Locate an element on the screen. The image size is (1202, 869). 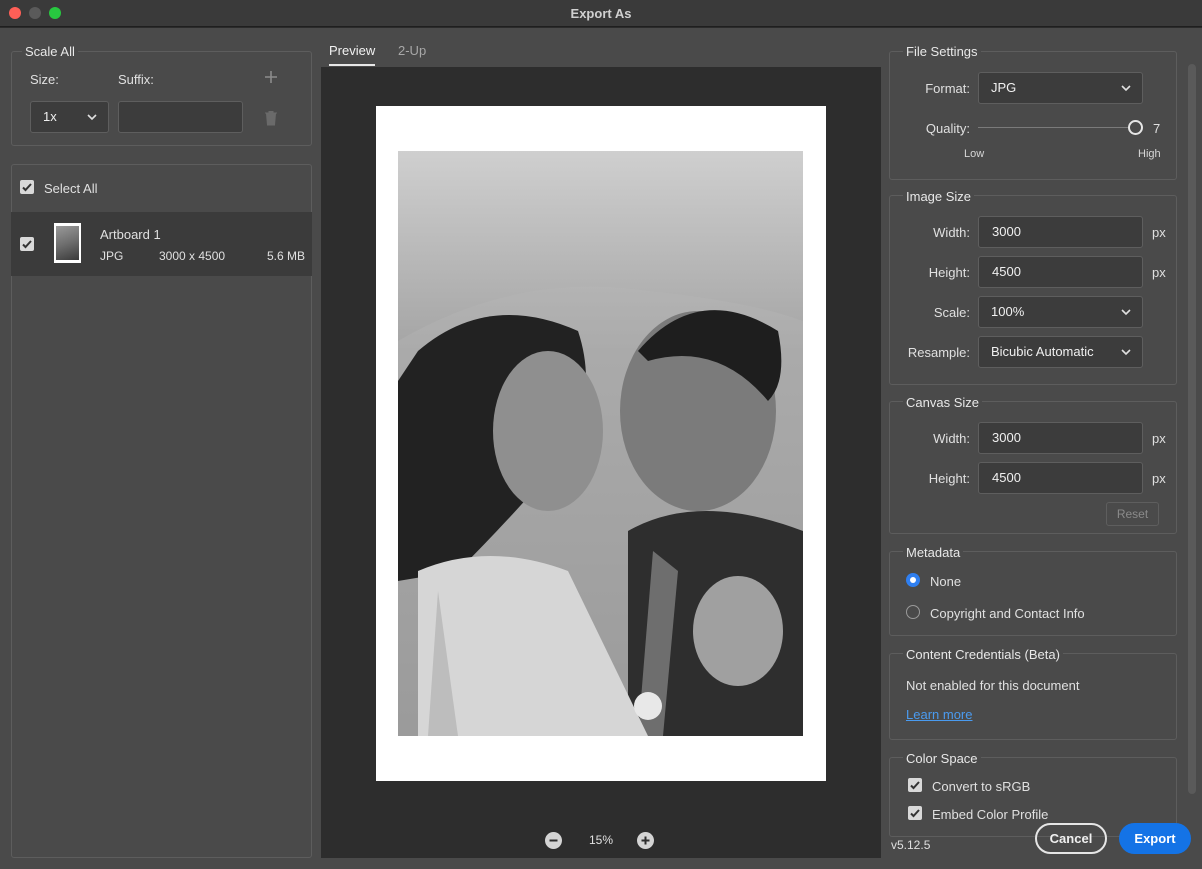
add-scale-icon is located at coordinates (271, 77).